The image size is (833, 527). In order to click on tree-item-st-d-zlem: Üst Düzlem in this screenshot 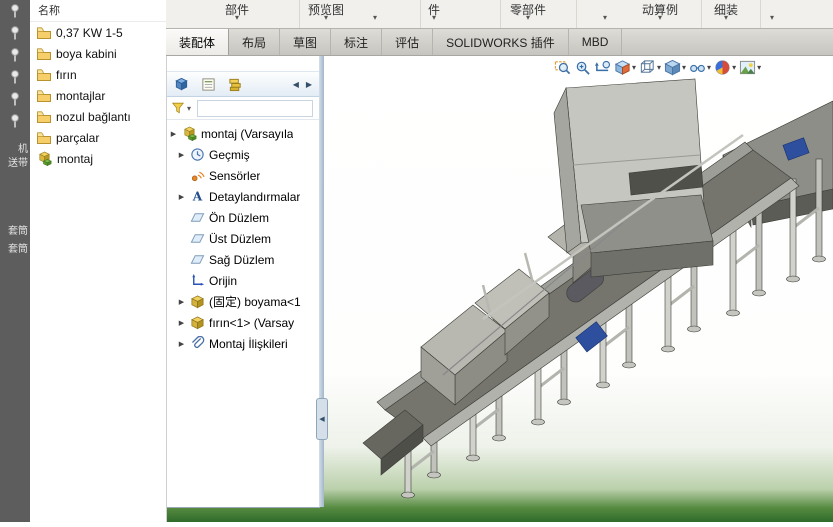, I will do `click(242, 238)`.